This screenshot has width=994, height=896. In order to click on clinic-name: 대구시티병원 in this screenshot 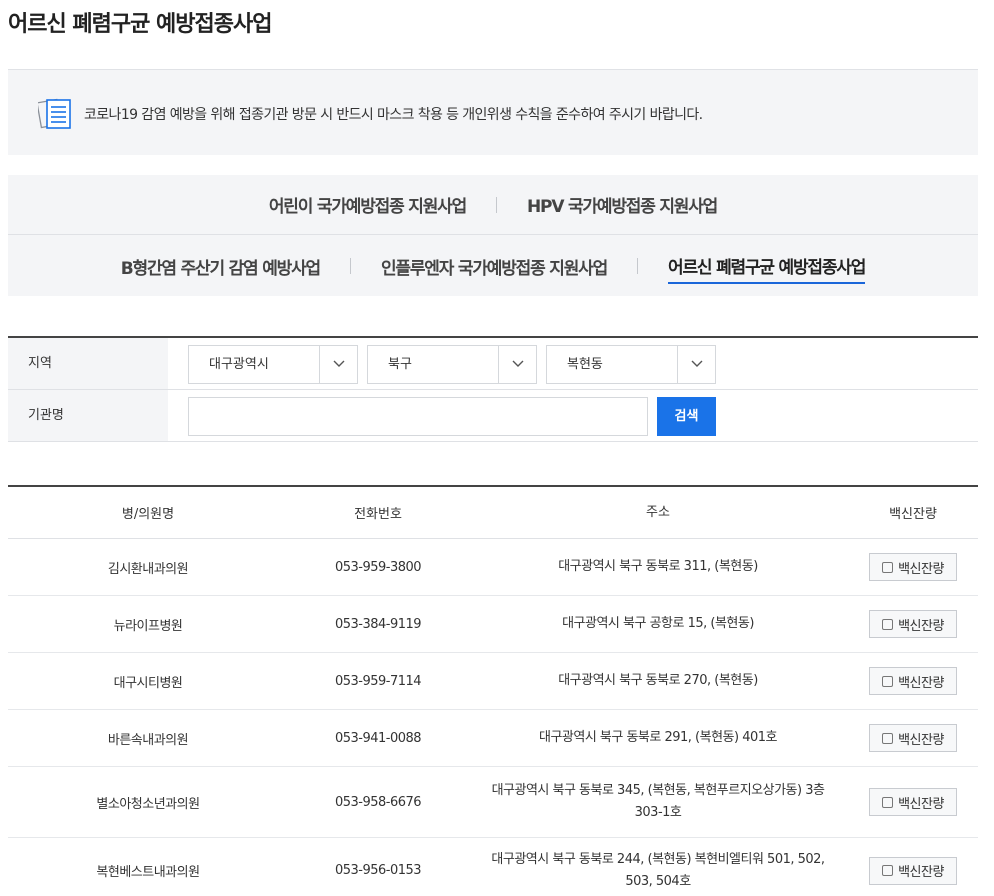, I will do `click(148, 683)`.